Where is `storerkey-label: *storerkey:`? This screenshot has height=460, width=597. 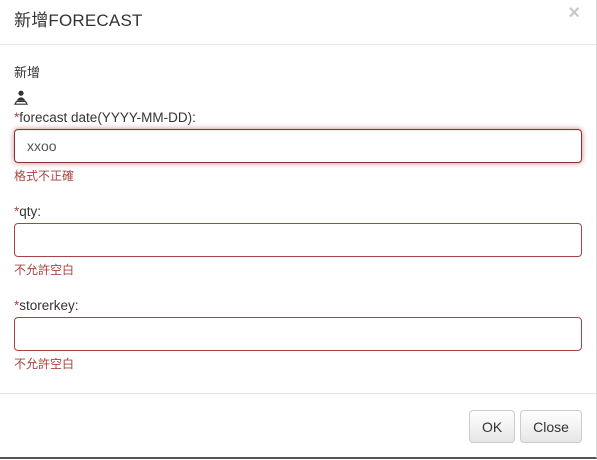 storerkey-label: *storerkey: is located at coordinates (298, 306).